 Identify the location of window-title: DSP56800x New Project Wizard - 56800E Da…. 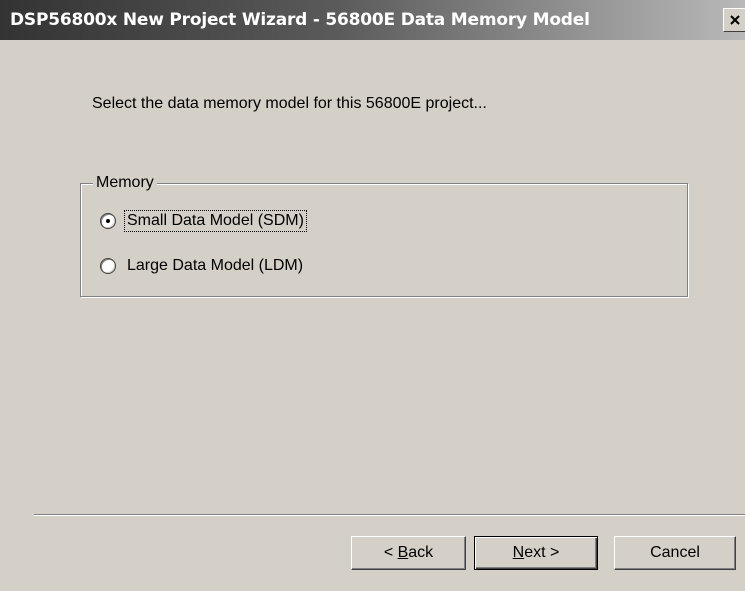
(300, 20).